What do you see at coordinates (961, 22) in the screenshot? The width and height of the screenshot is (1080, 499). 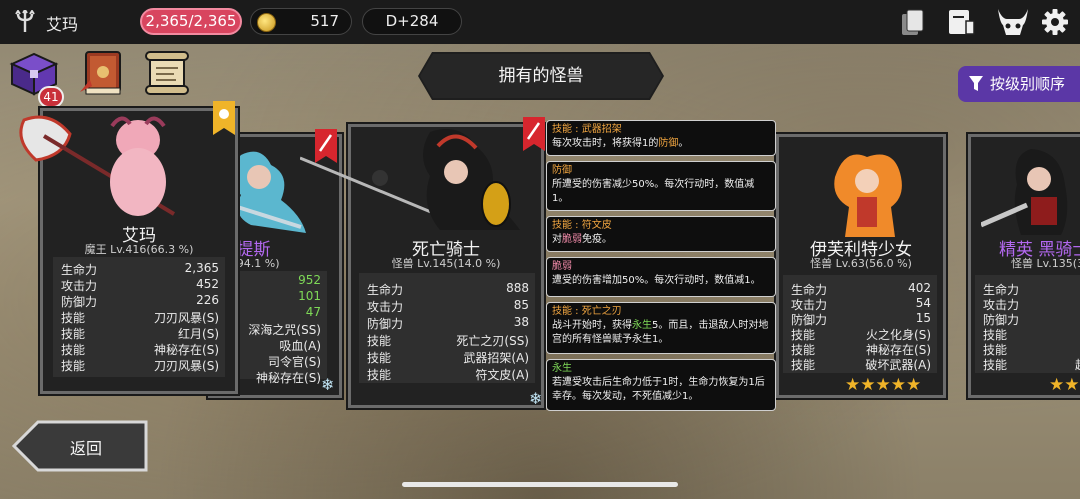 I see `document-icon` at bounding box center [961, 22].